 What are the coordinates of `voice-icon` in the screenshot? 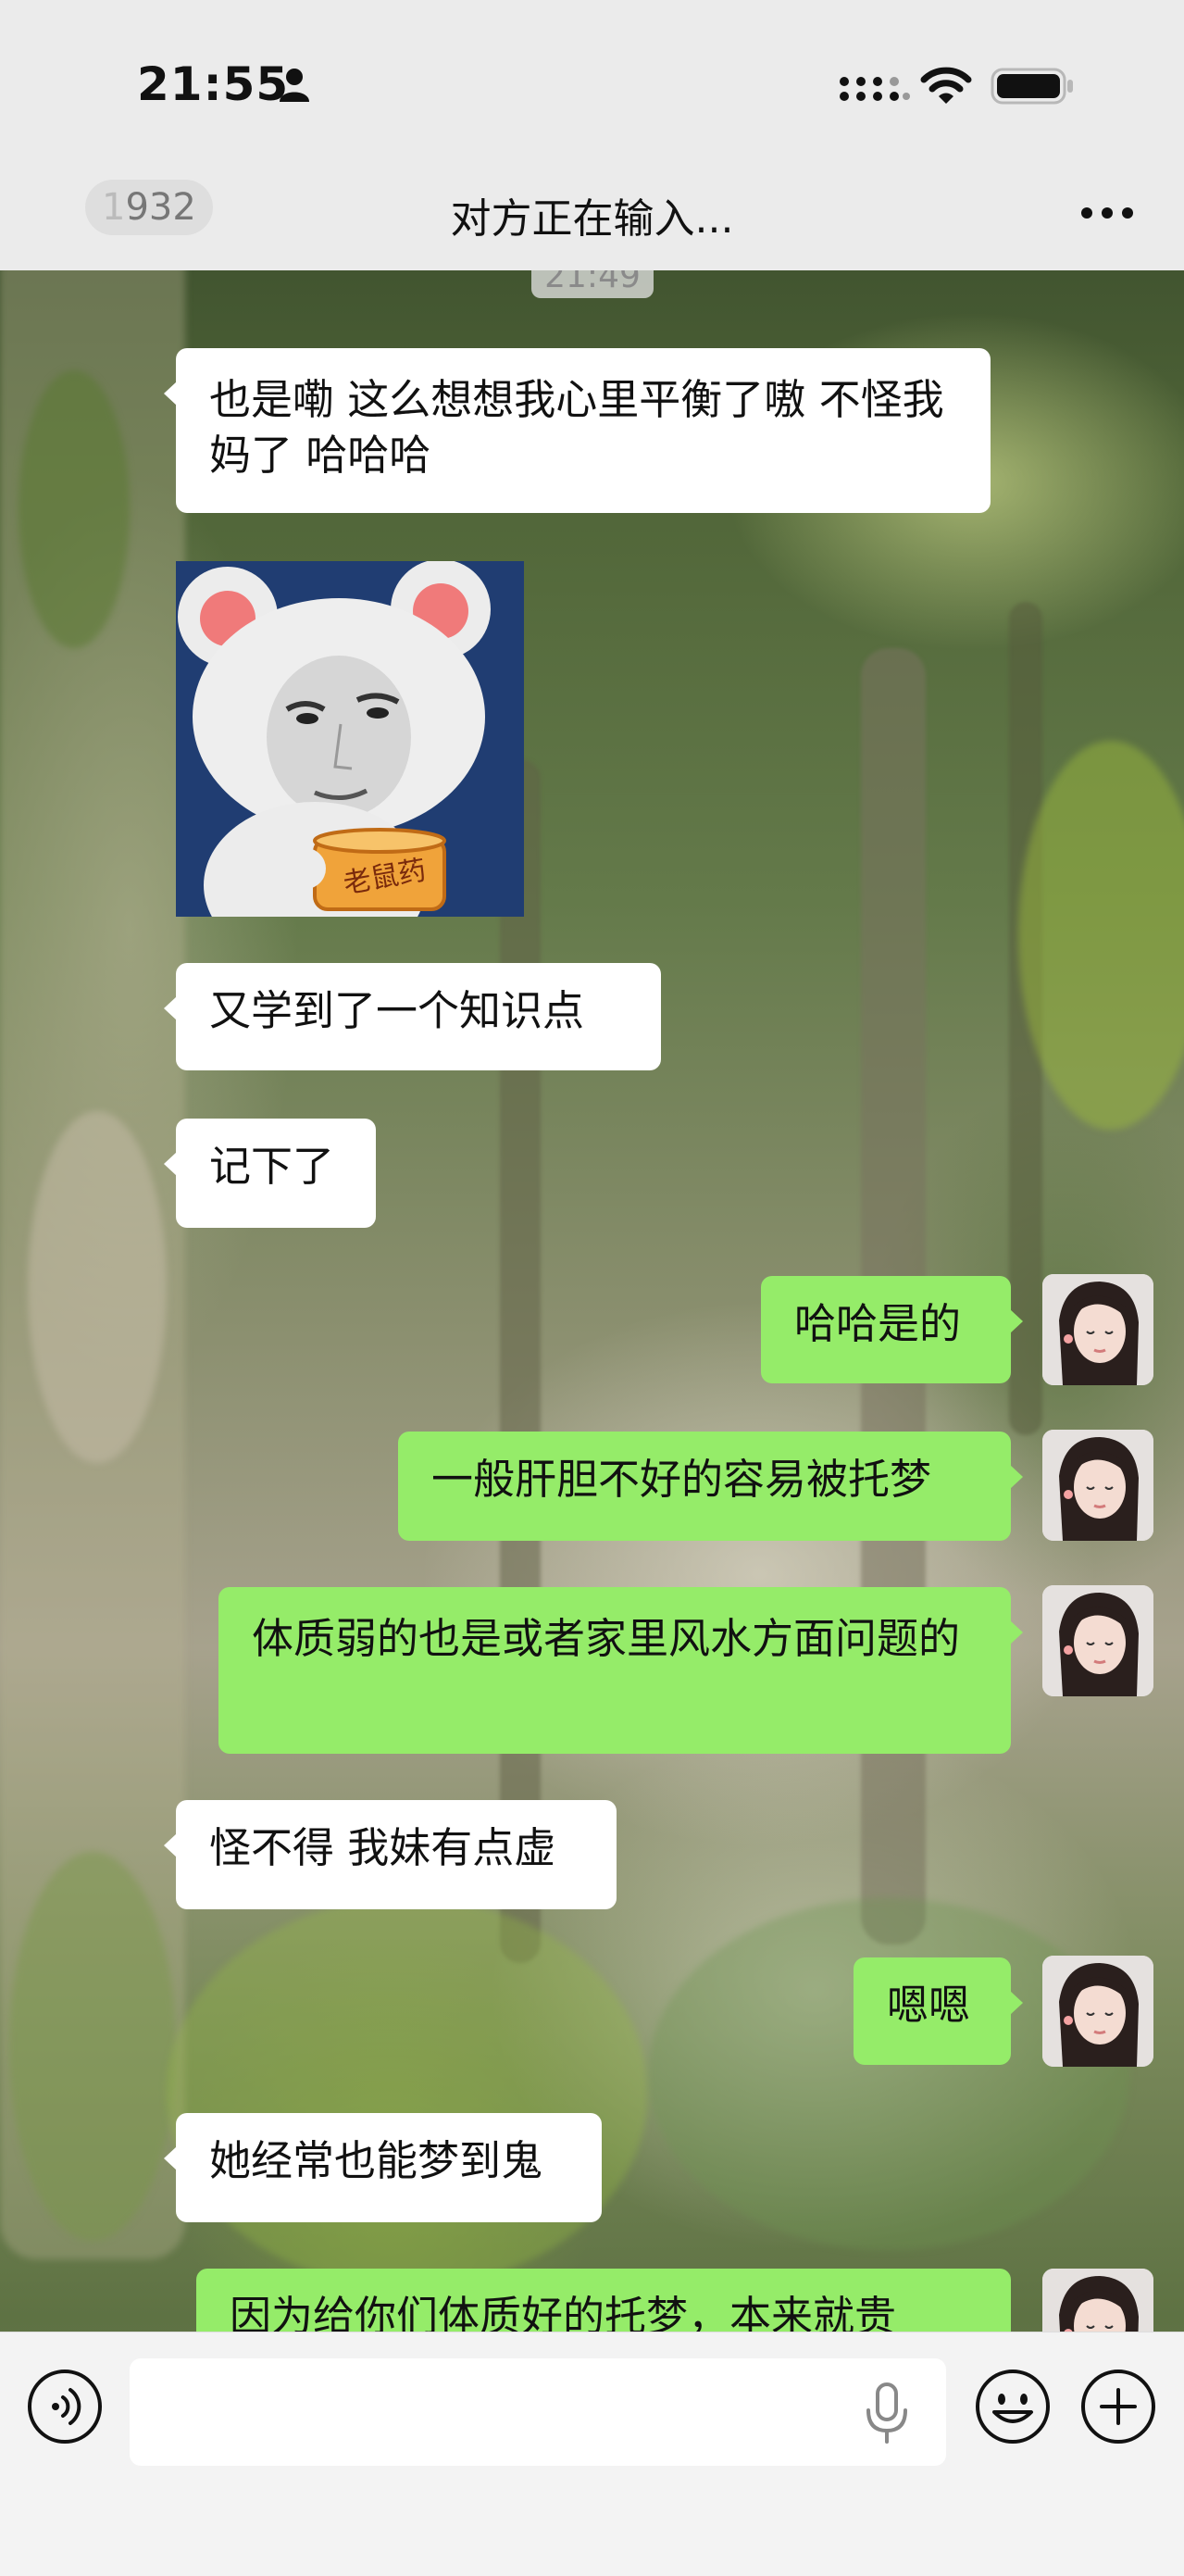 It's located at (65, 2406).